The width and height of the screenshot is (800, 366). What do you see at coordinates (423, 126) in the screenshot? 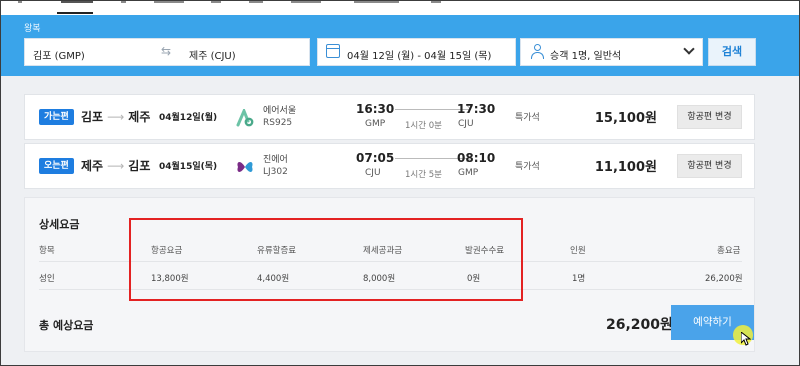
I see `flight-duration: 1시간 0분` at bounding box center [423, 126].